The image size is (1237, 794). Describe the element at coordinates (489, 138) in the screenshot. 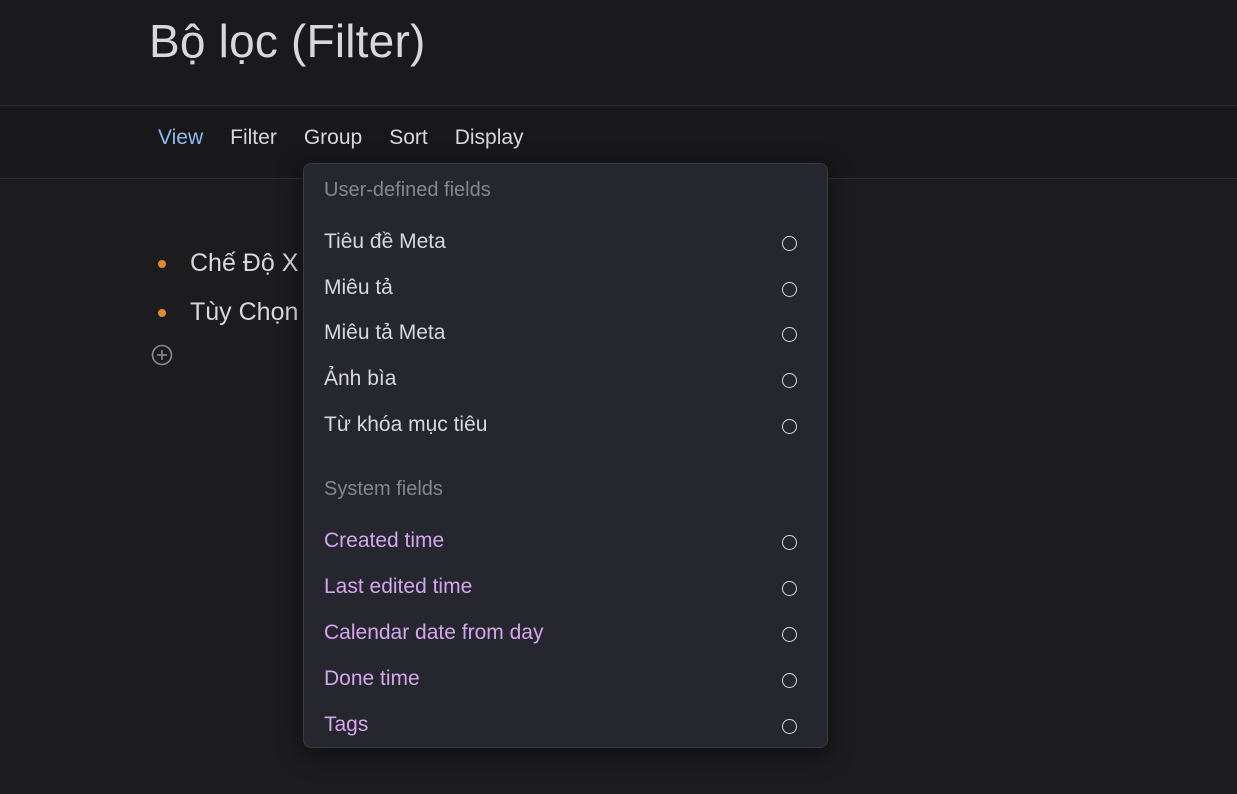

I see `tab-display: Display` at that location.